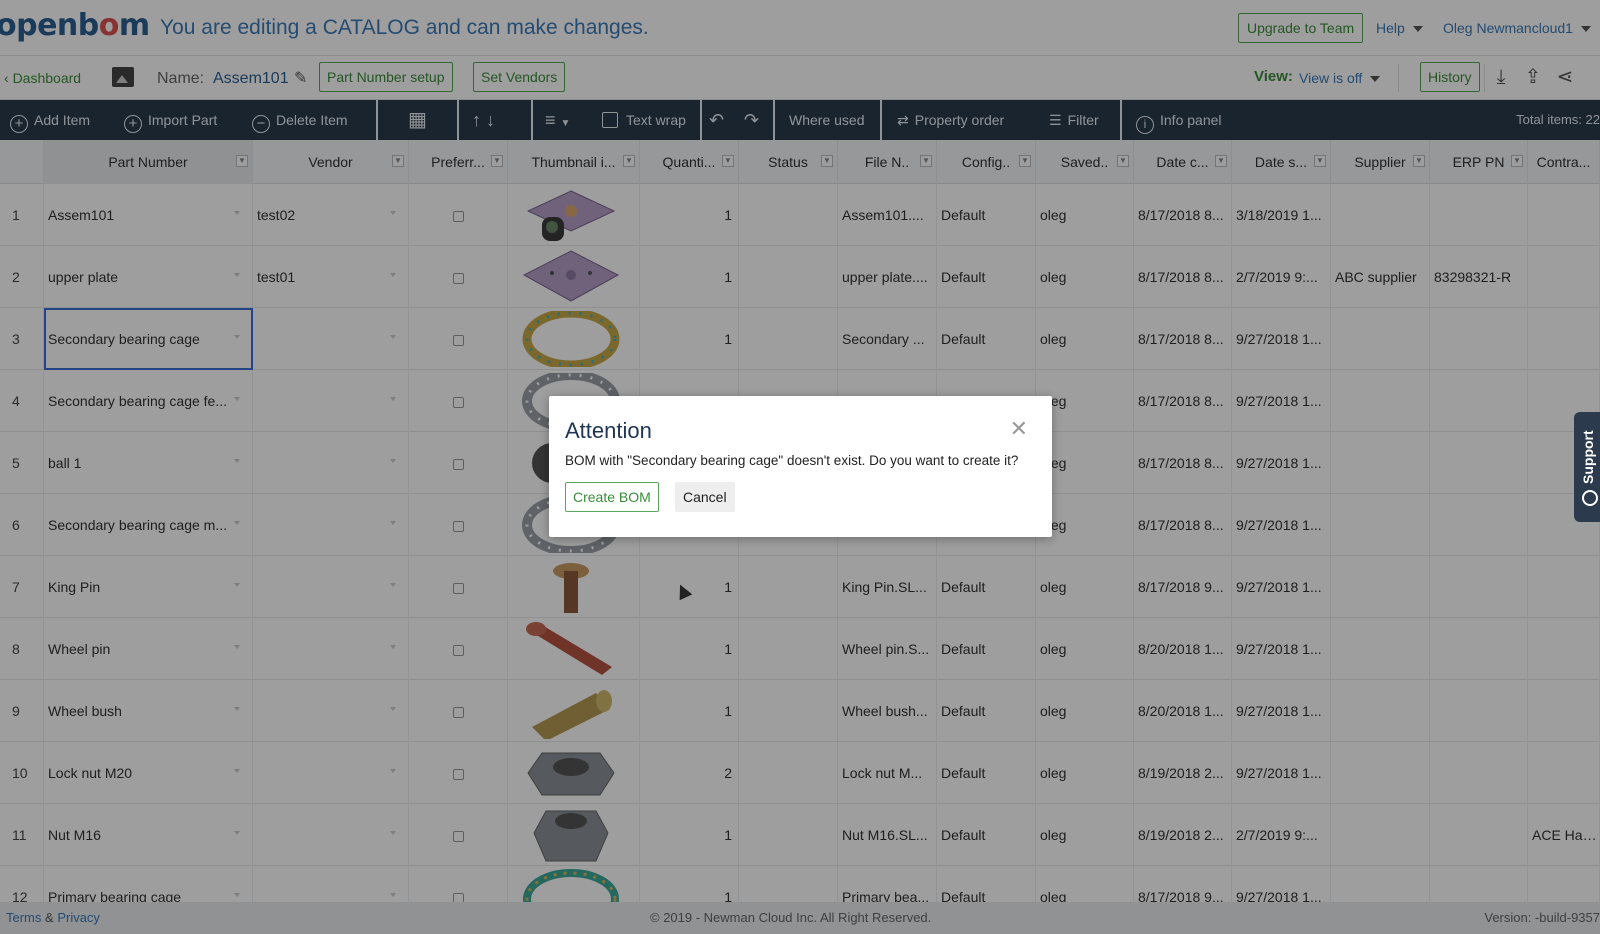  Describe the element at coordinates (612, 497) in the screenshot. I see `create-bom-button: Create BOM` at that location.